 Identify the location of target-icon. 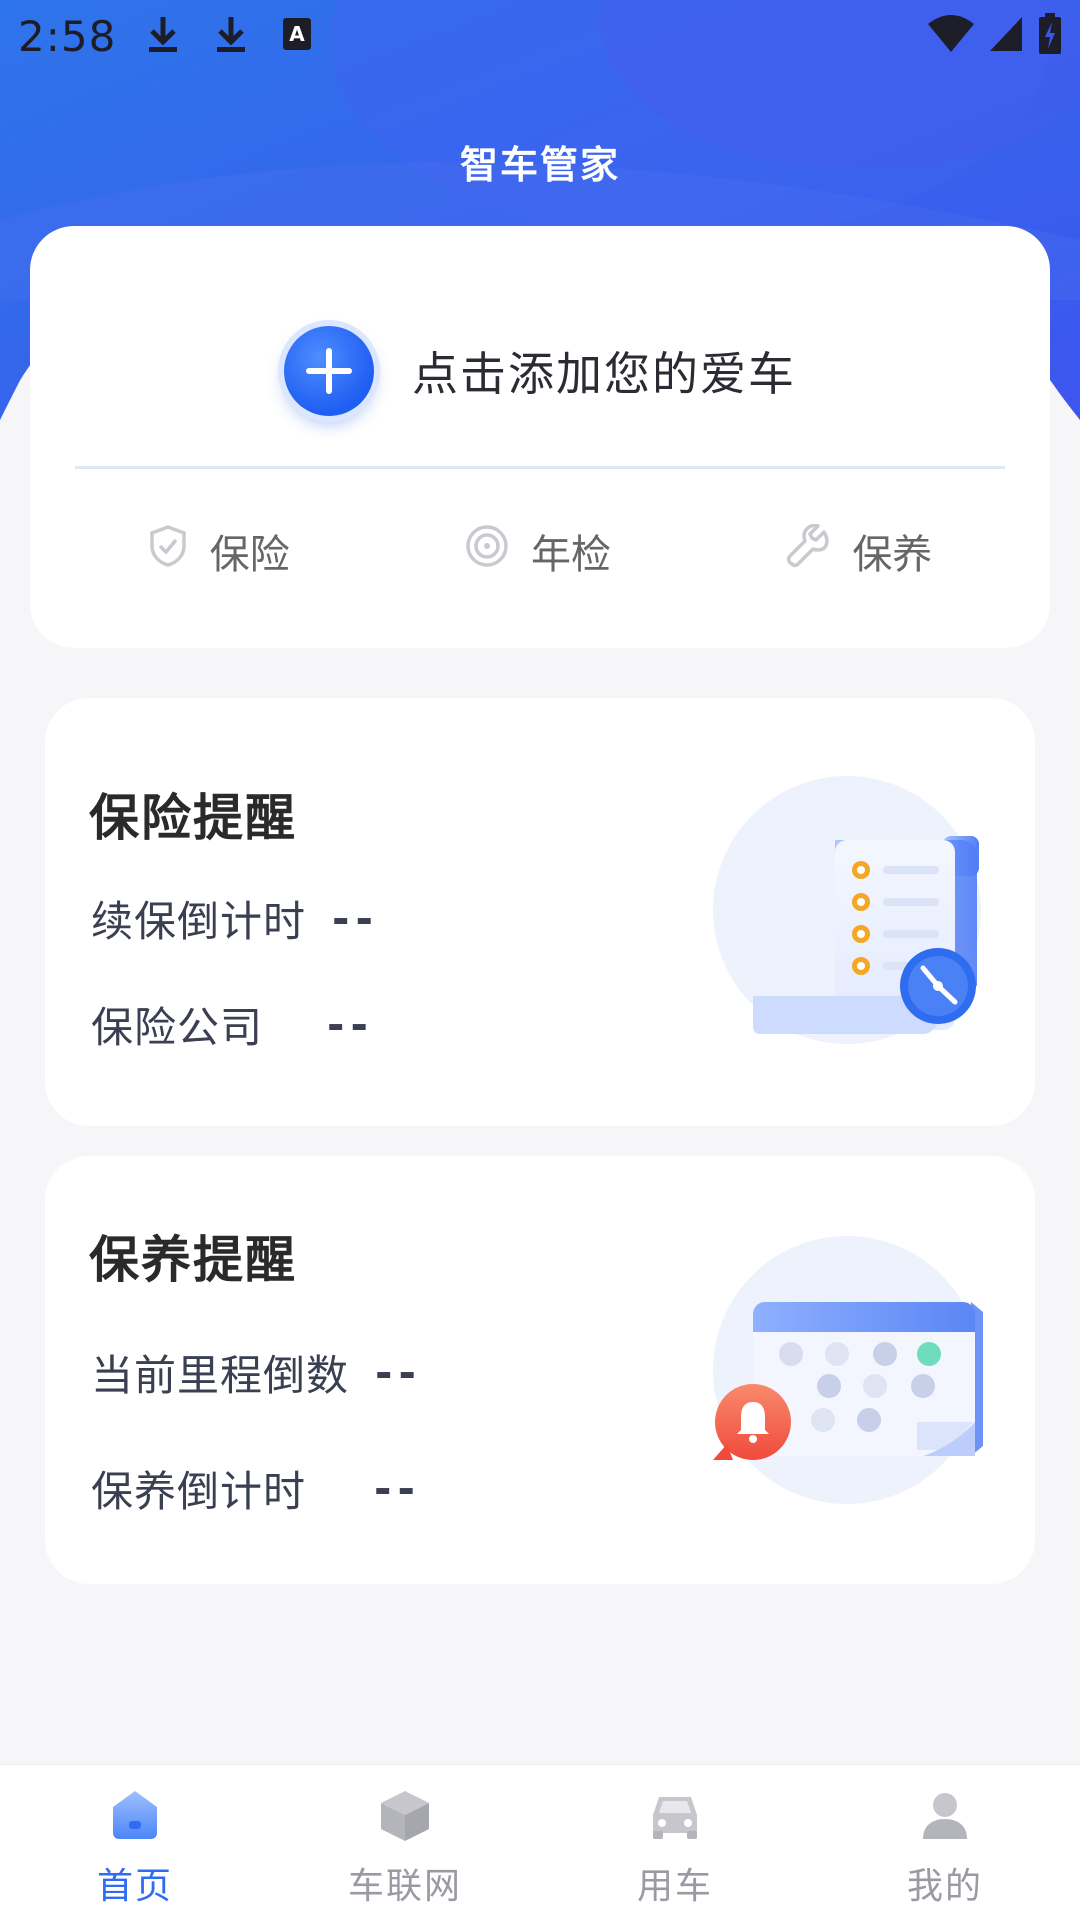
(487, 551).